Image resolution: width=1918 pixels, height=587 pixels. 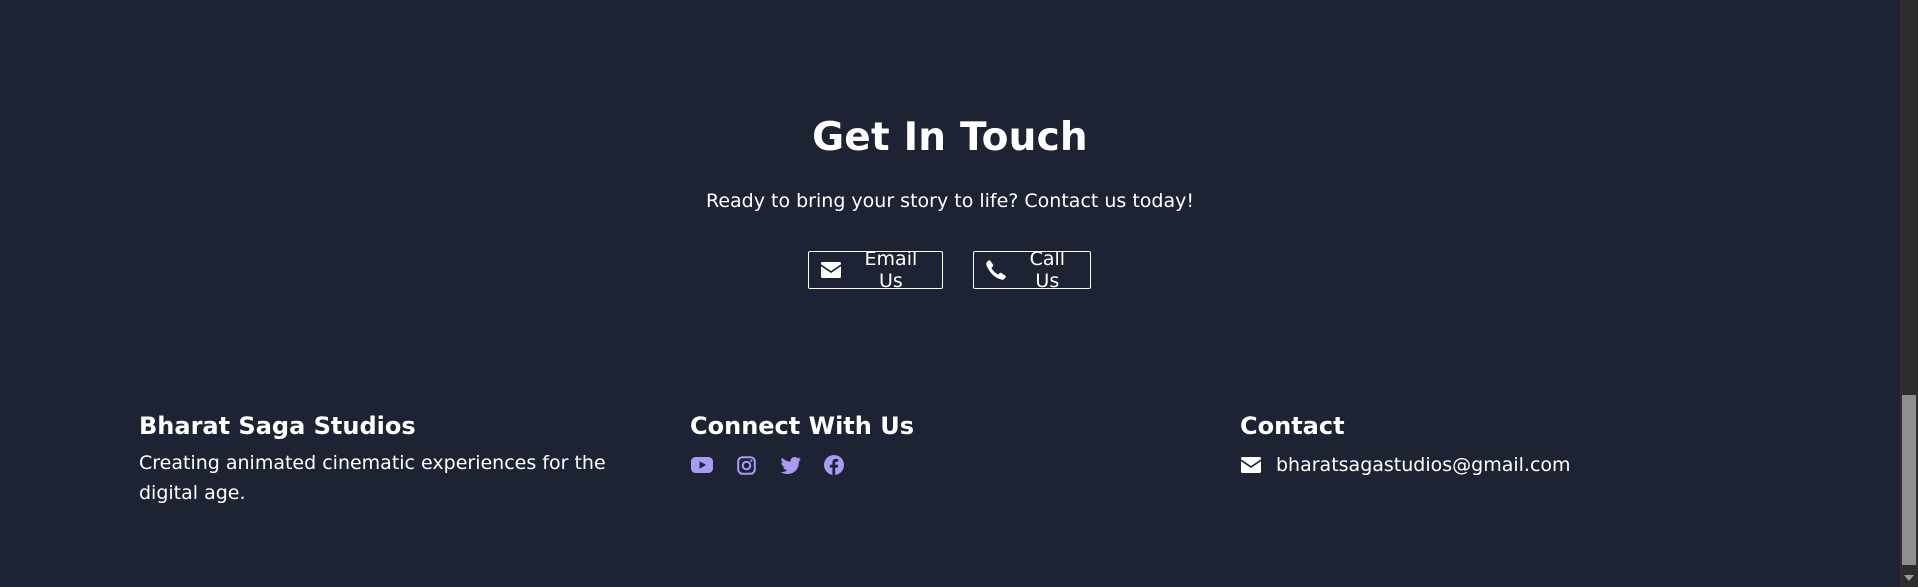 What do you see at coordinates (950, 444) in the screenshot?
I see `footer-social-column: Connect With Us` at bounding box center [950, 444].